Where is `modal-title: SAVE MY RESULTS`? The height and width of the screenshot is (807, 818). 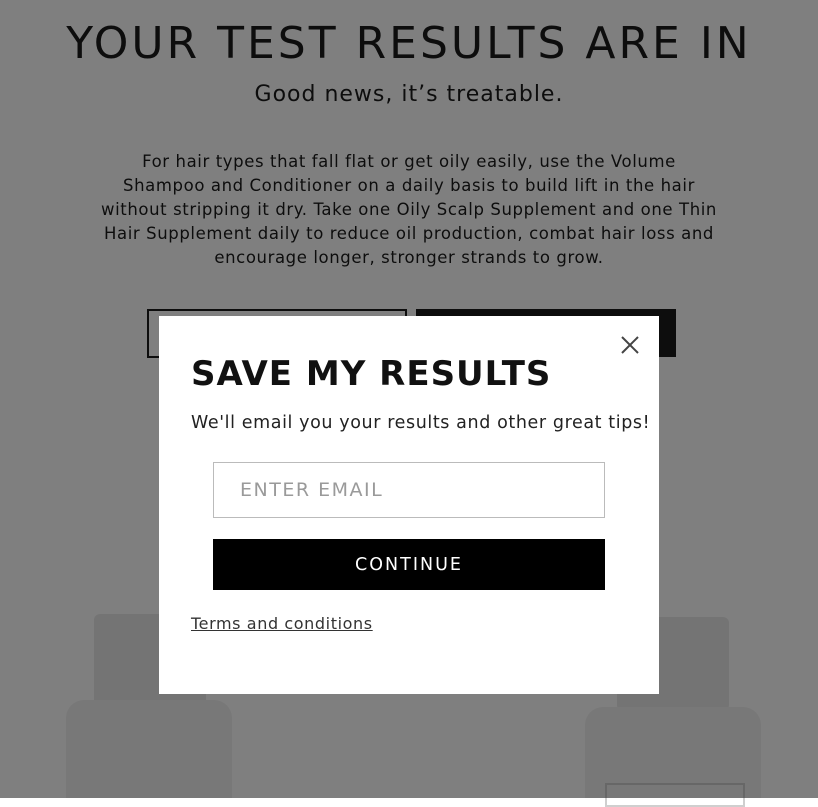
modal-title: SAVE MY RESULTS is located at coordinates (371, 374).